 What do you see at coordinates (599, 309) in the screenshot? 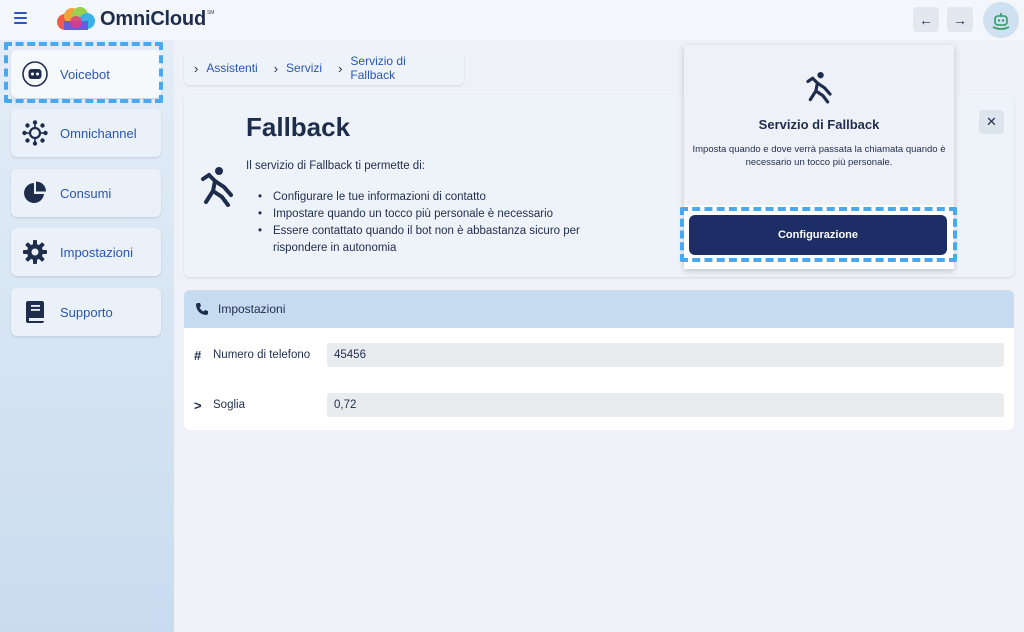
I see `settings-header: Impostazioni` at bounding box center [599, 309].